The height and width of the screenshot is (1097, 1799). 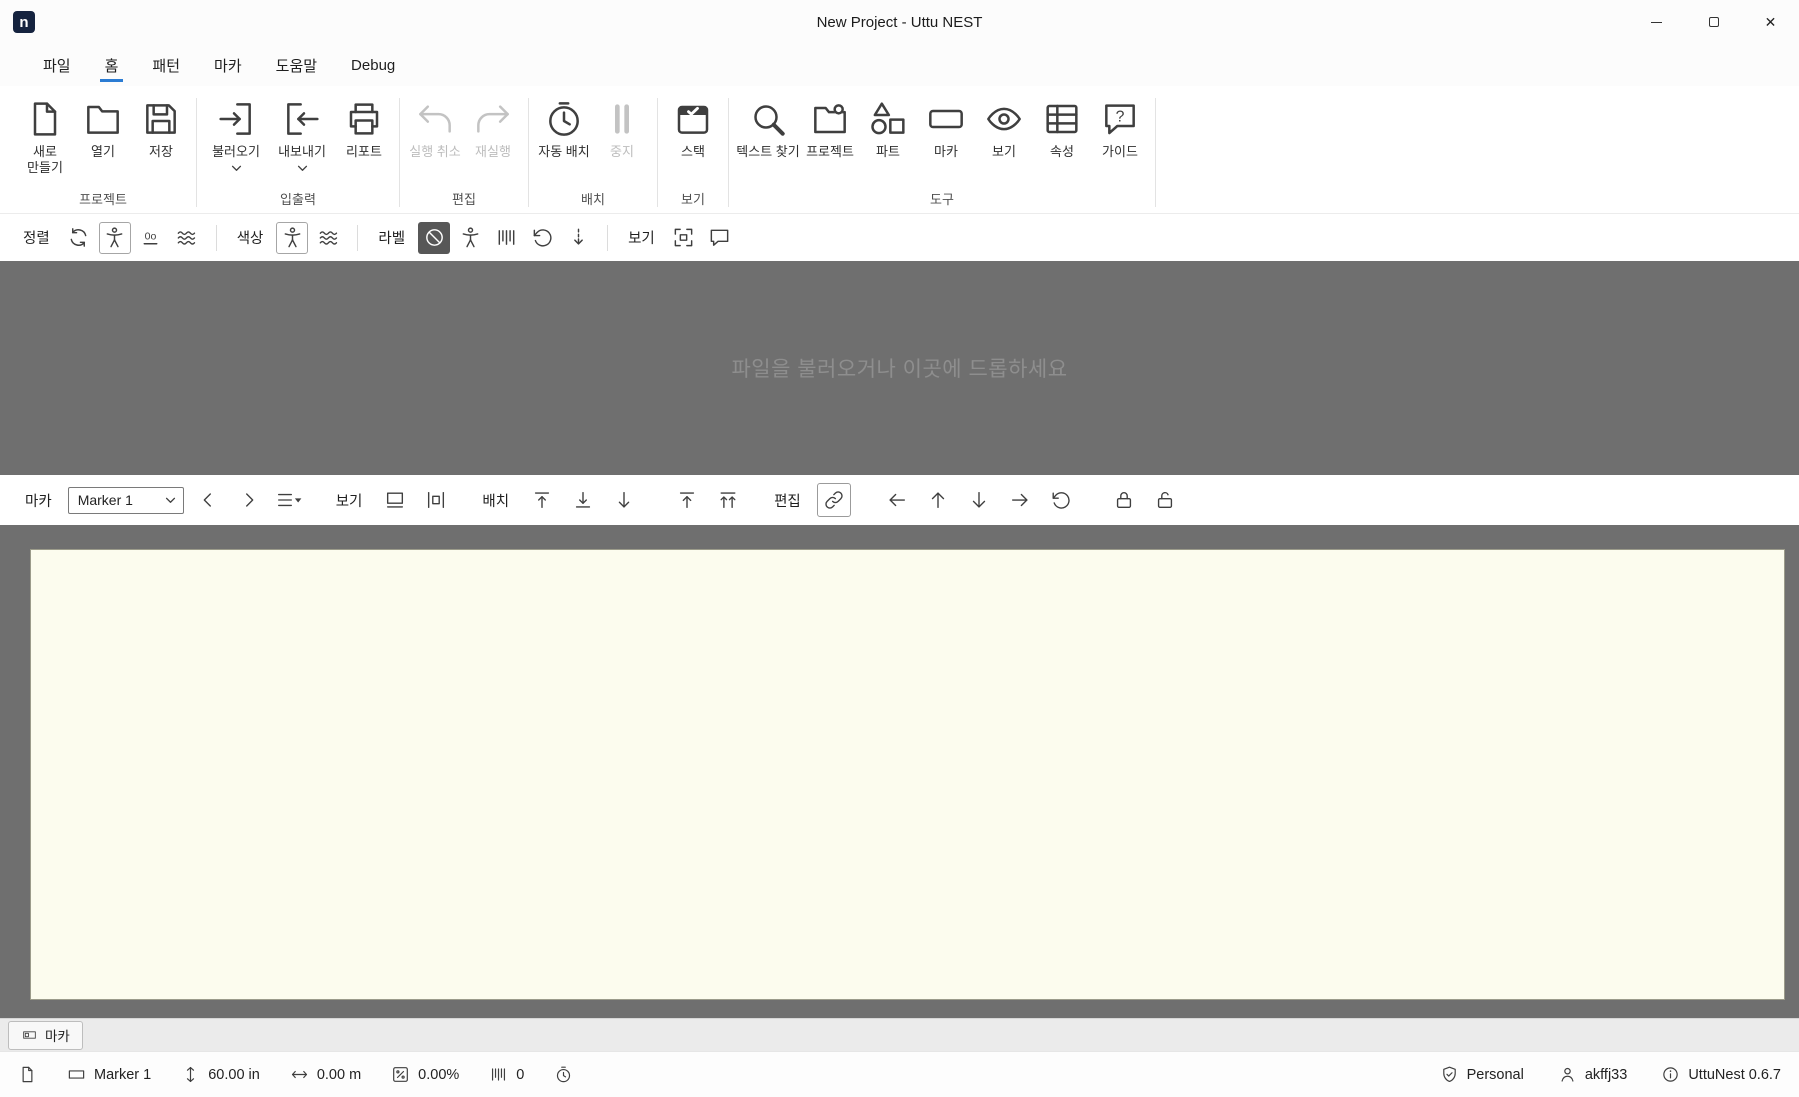 What do you see at coordinates (687, 500) in the screenshot?
I see `raise-top-button` at bounding box center [687, 500].